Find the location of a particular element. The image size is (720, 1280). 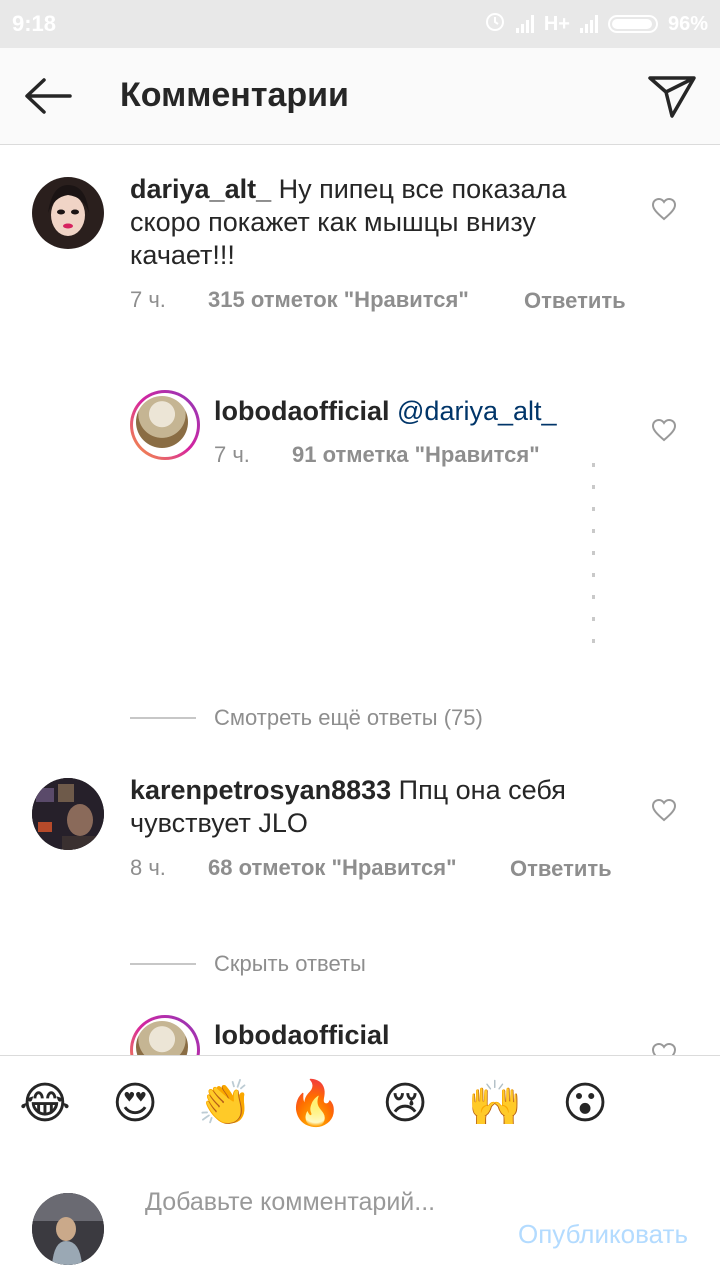

hide-replies-label: Скрыть ответы is located at coordinates (290, 963).